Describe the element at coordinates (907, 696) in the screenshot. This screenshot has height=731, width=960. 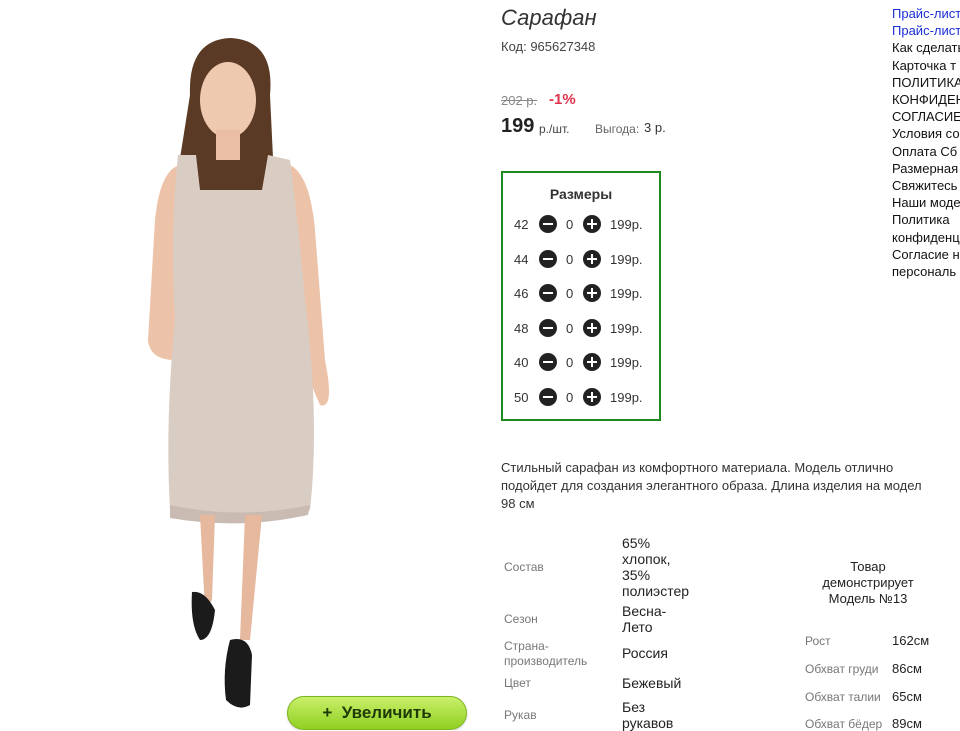
I see `measurement-value: 65см` at that location.